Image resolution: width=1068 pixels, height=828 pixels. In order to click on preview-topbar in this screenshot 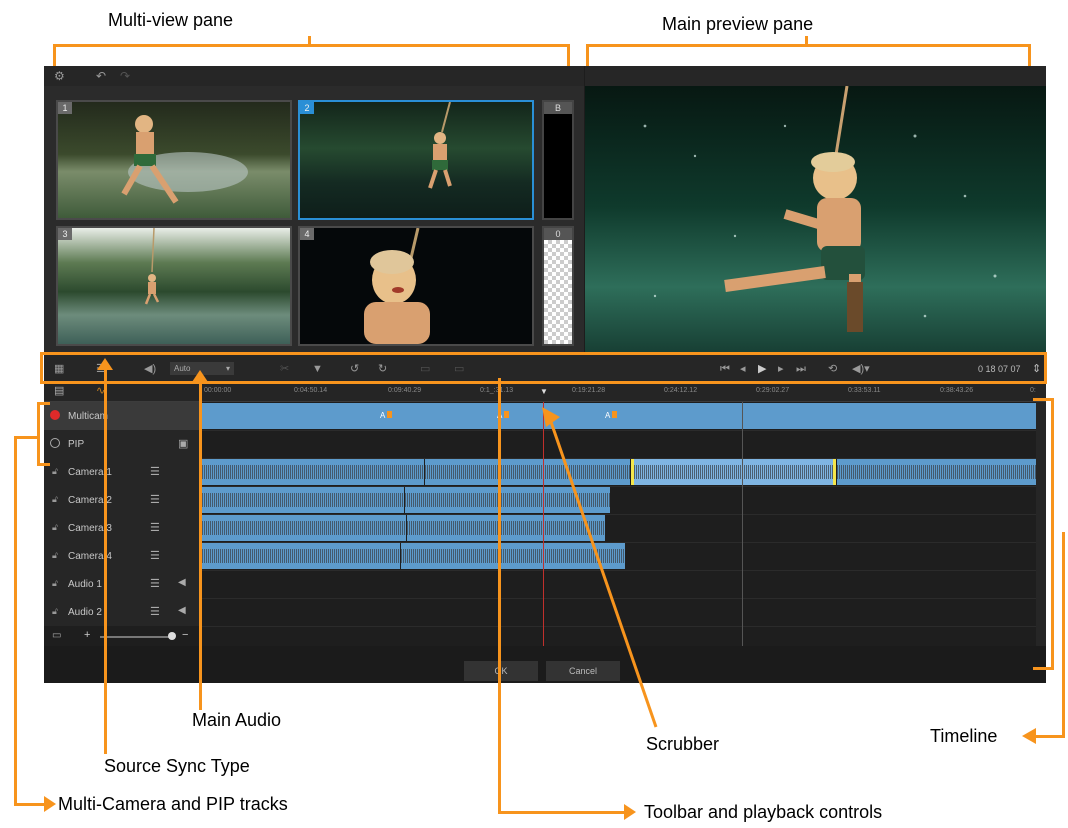, I will do `click(815, 76)`.